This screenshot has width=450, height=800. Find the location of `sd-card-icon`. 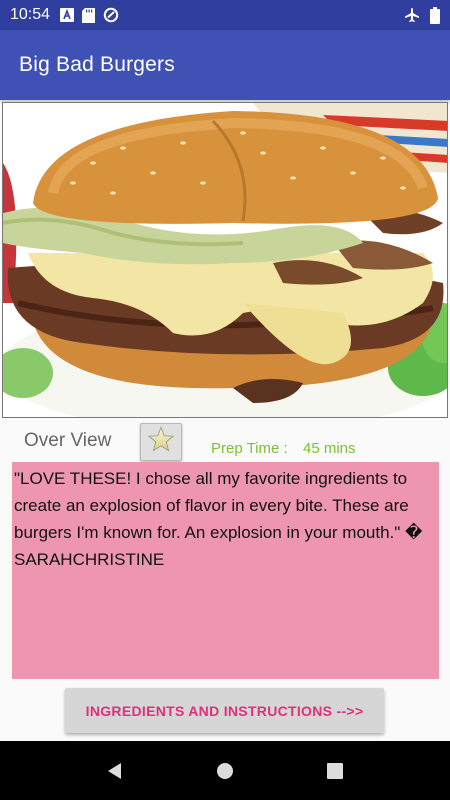

sd-card-icon is located at coordinates (89, 15).